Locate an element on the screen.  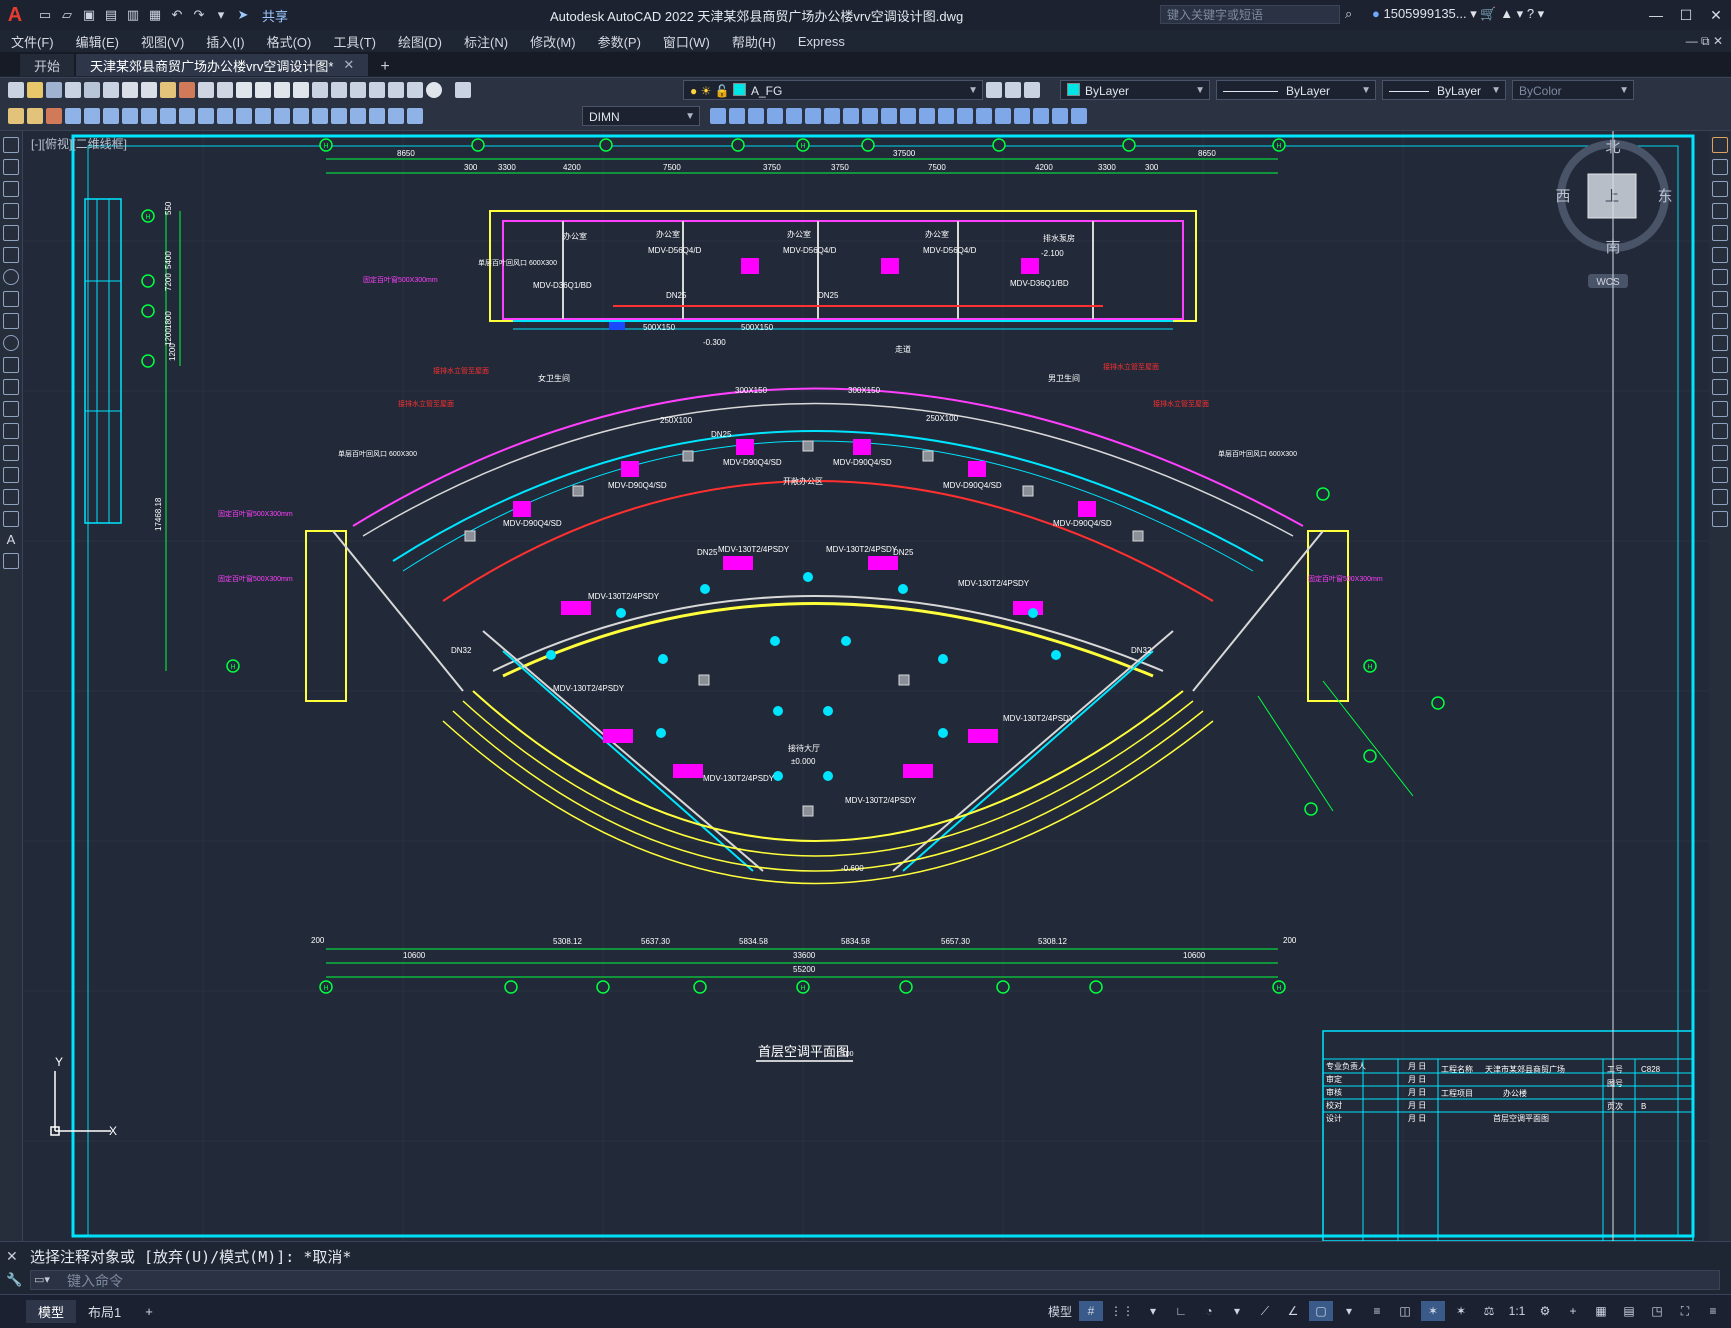
save-as-icon: ▤ is located at coordinates (111, 15).